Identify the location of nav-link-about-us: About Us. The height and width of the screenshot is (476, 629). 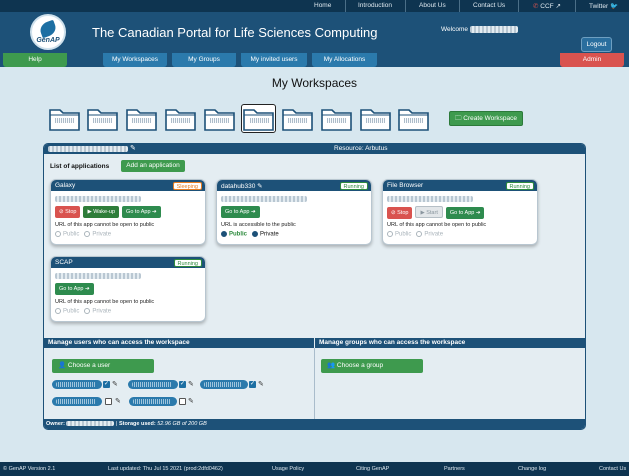
(432, 5).